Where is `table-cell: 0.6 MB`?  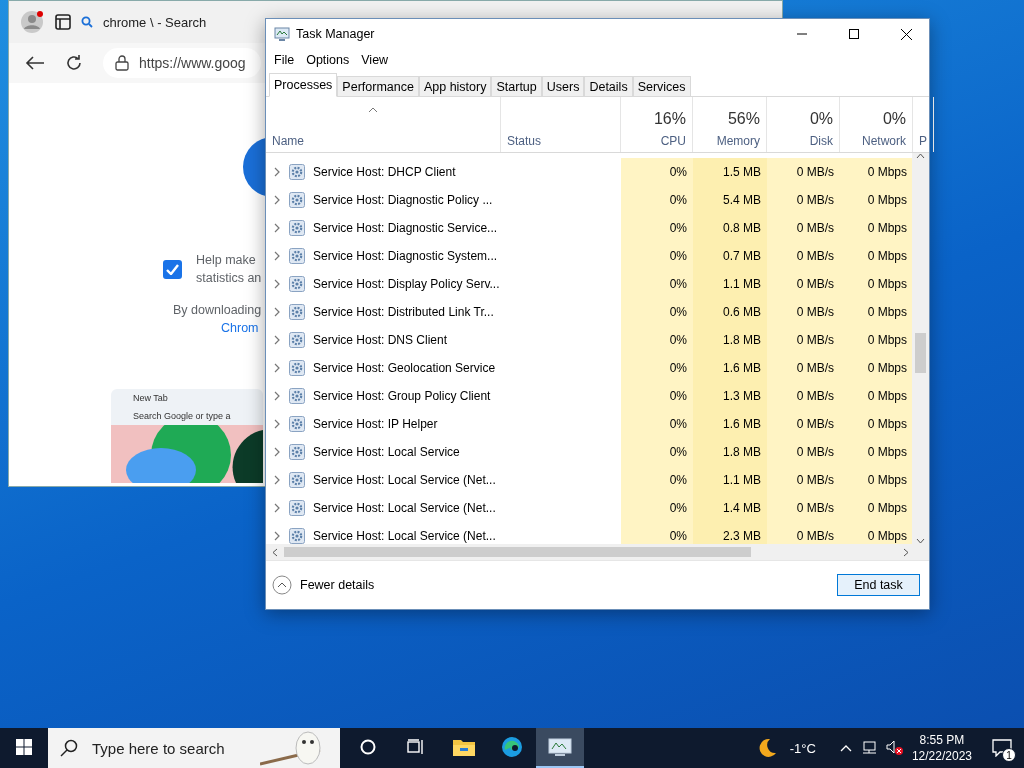 table-cell: 0.6 MB is located at coordinates (730, 312).